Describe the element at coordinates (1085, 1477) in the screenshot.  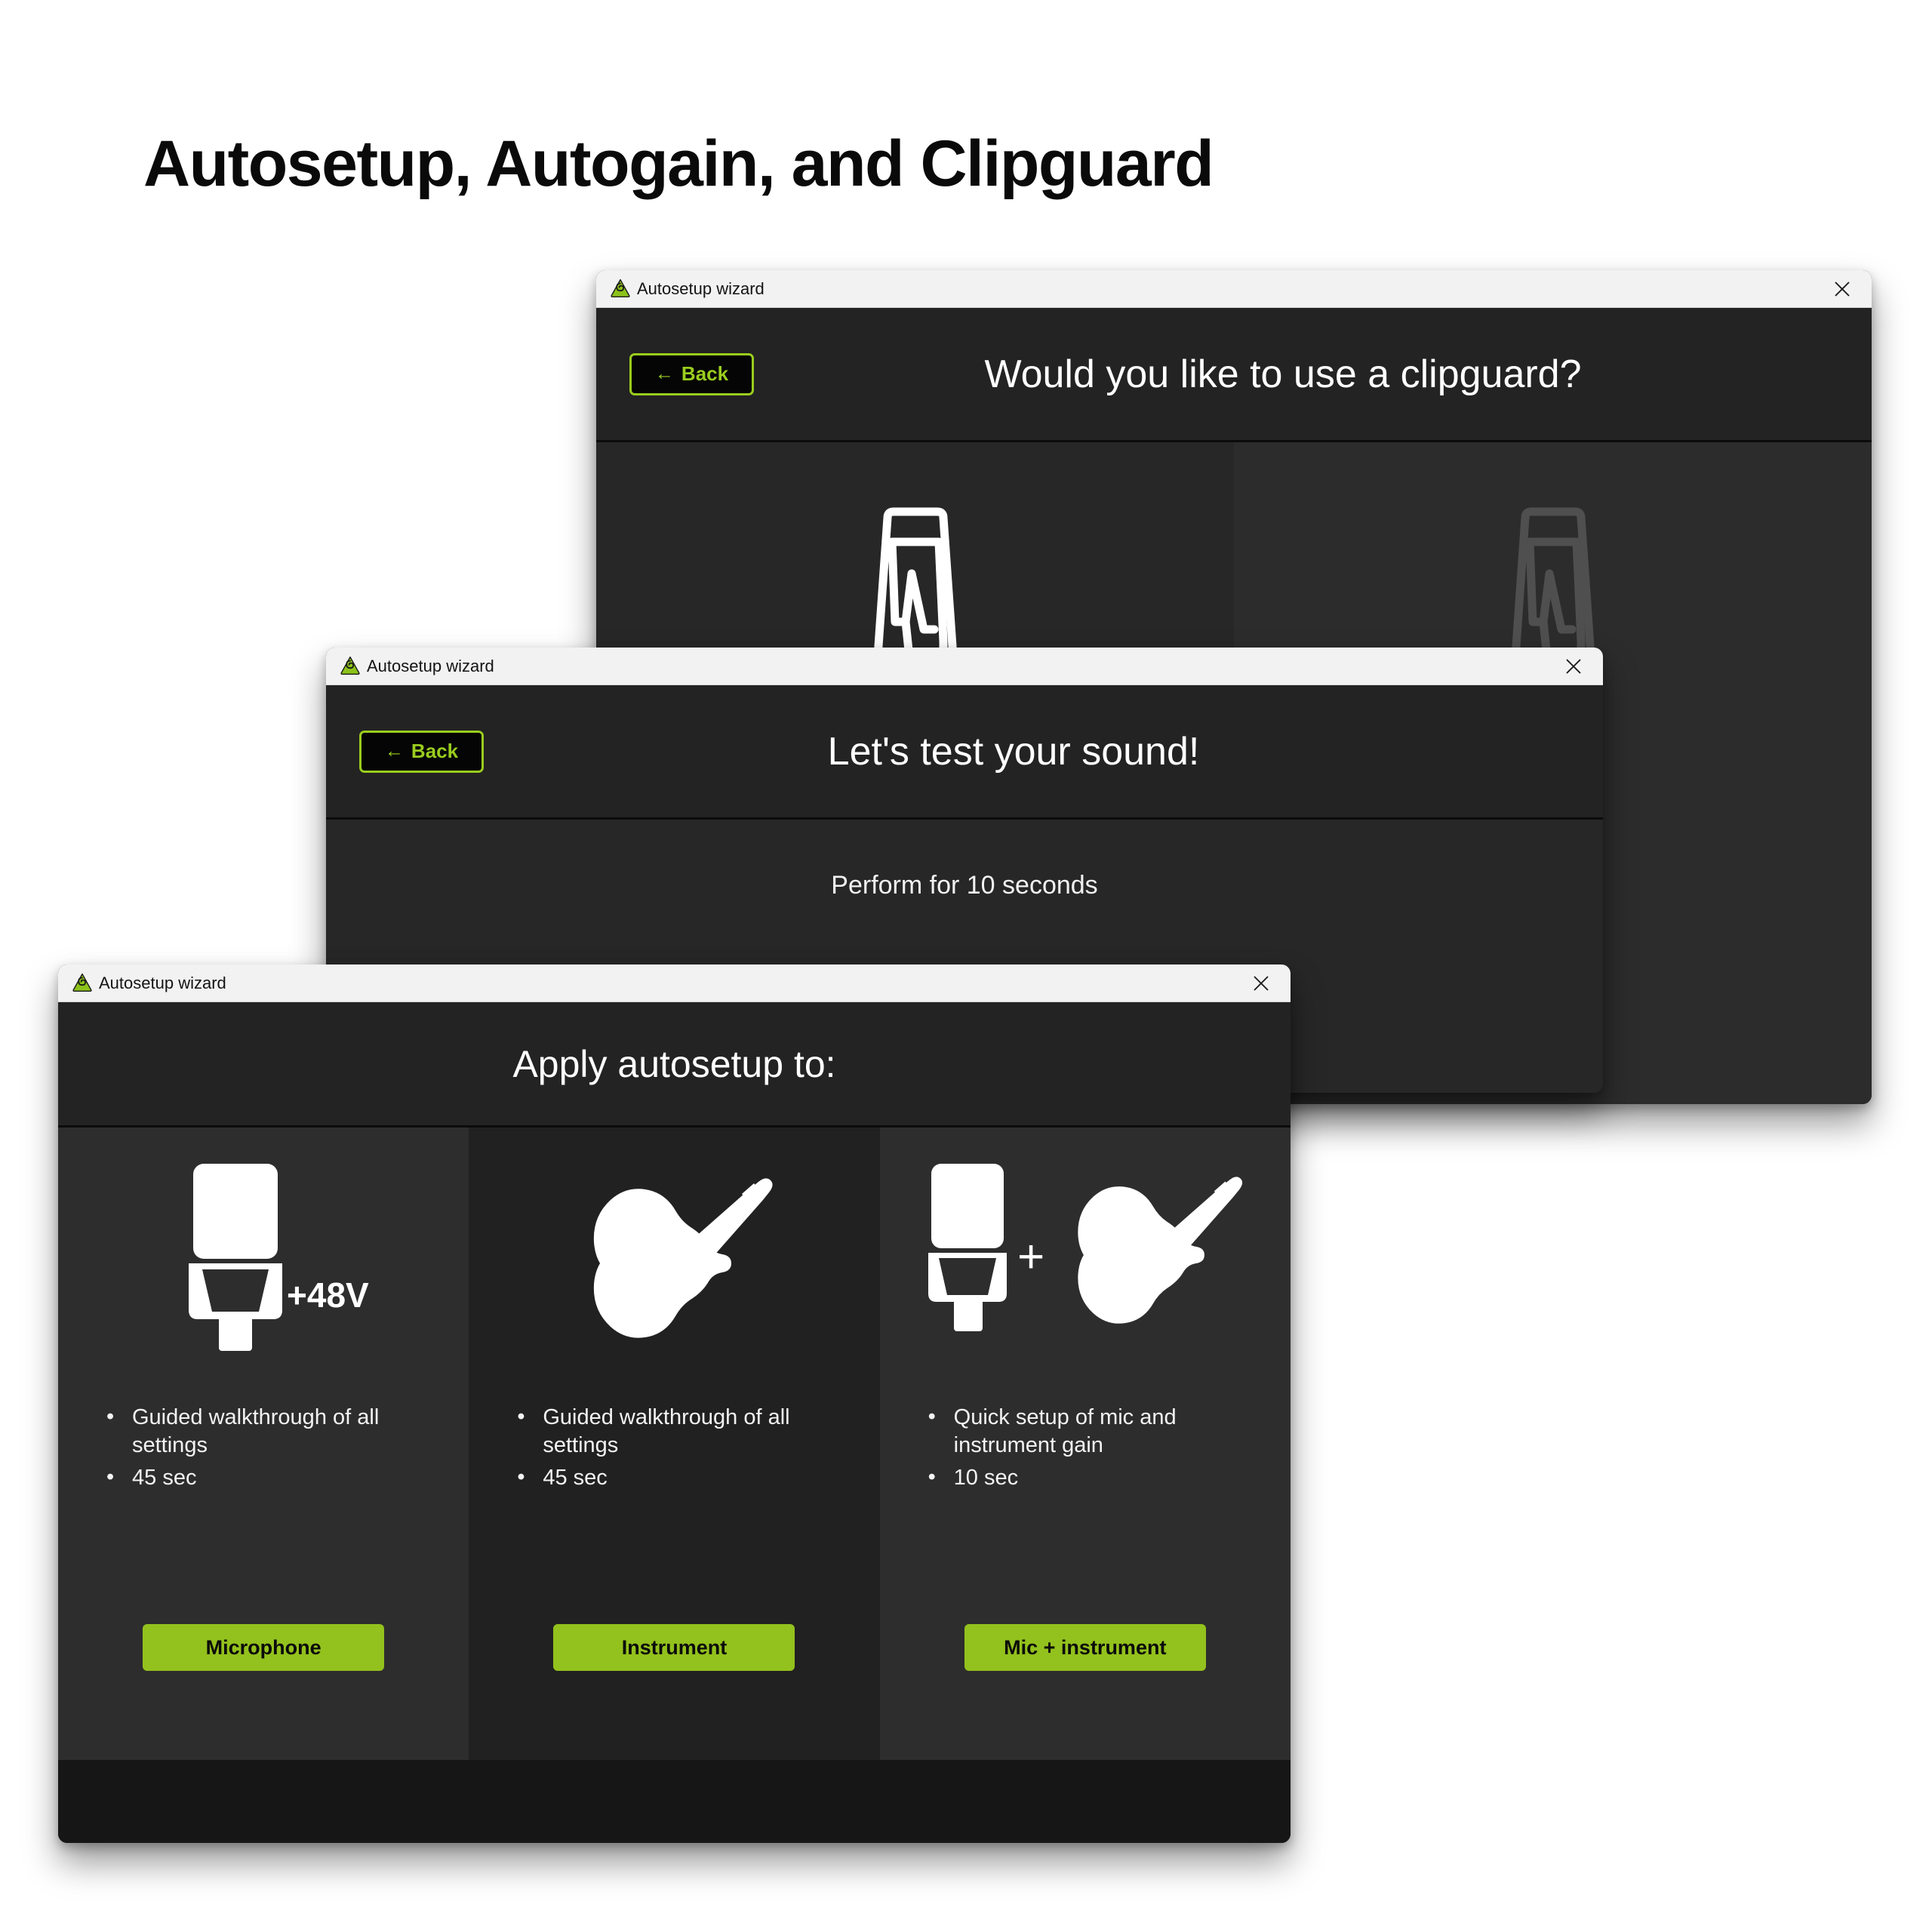
I see `list-item: 10 sec` at that location.